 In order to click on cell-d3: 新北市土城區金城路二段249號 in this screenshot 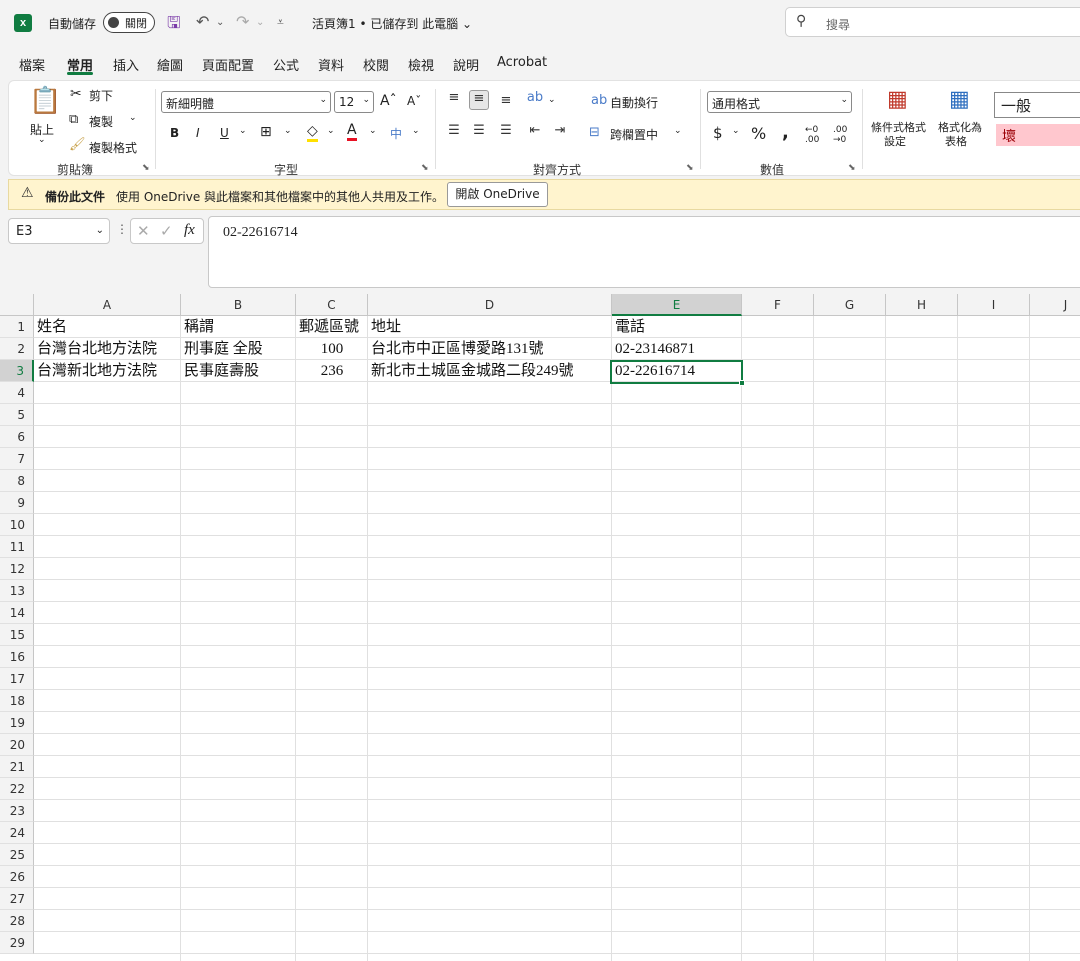, I will do `click(490, 371)`.